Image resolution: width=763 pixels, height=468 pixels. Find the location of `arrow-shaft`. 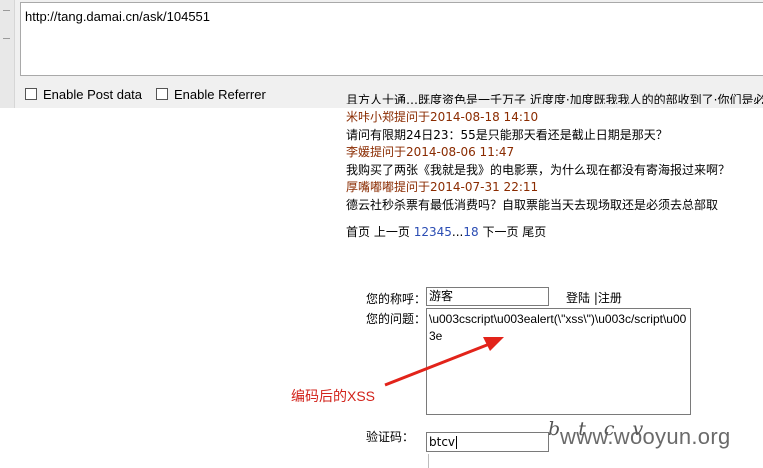

arrow-shaft is located at coordinates (438, 364).